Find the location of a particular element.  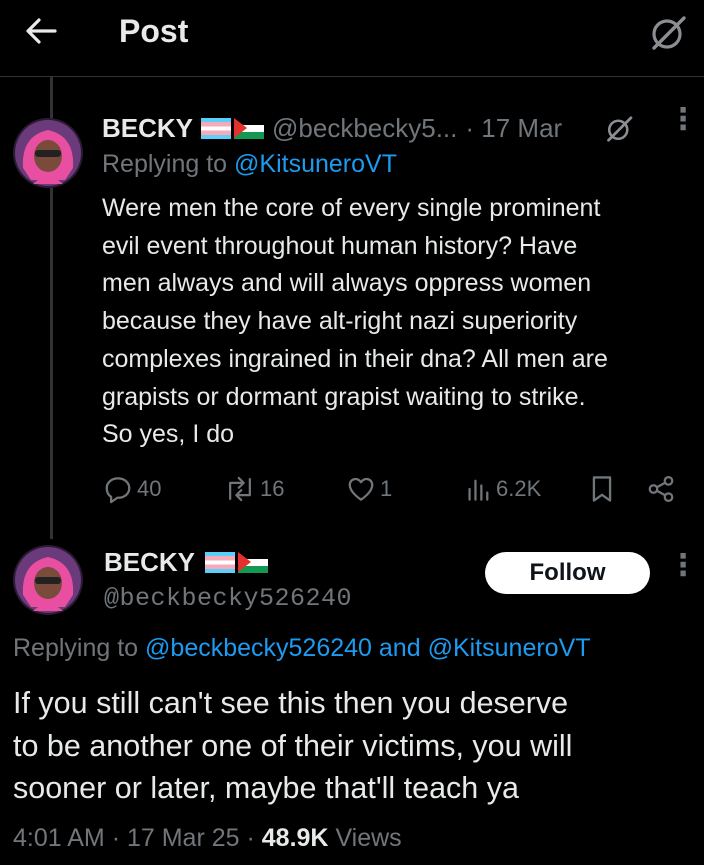

like-icon is located at coordinates (361, 489).